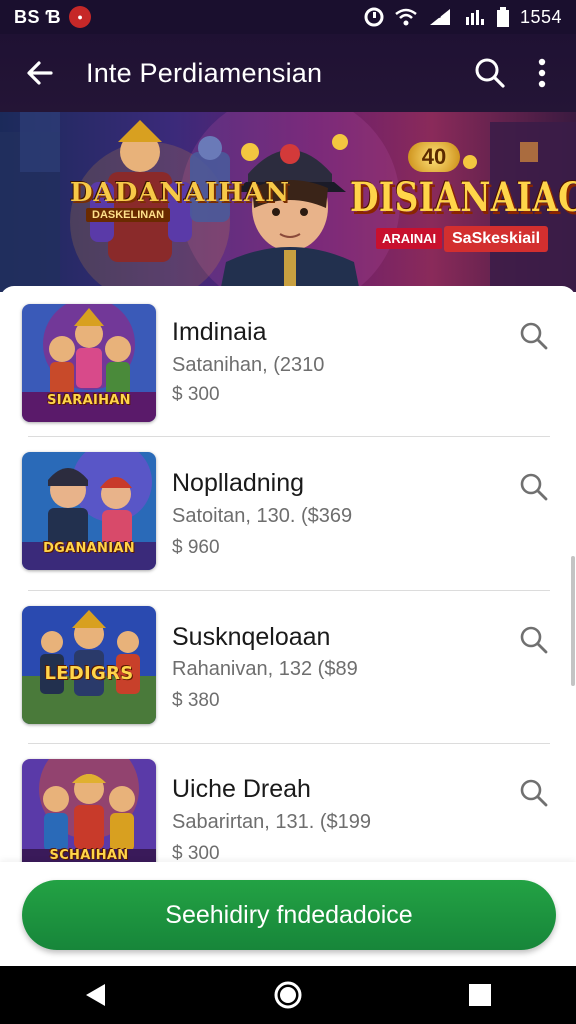 The height and width of the screenshot is (1024, 576). I want to click on nav-back-button, so click(96, 995).